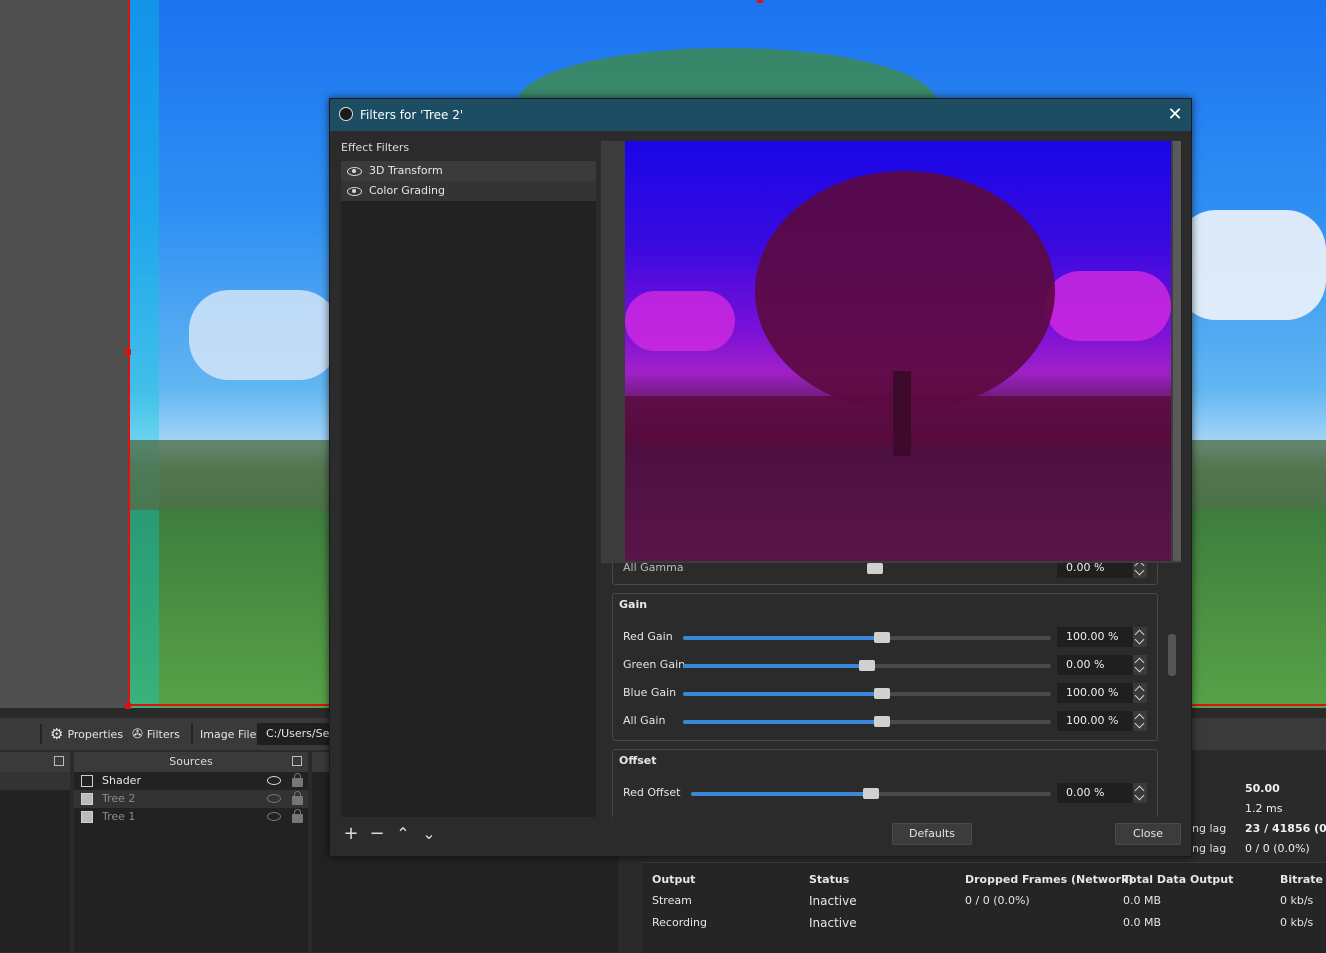 This screenshot has width=1326, height=953. What do you see at coordinates (86, 734) in the screenshot?
I see `properties-button: ⚙ Properties` at bounding box center [86, 734].